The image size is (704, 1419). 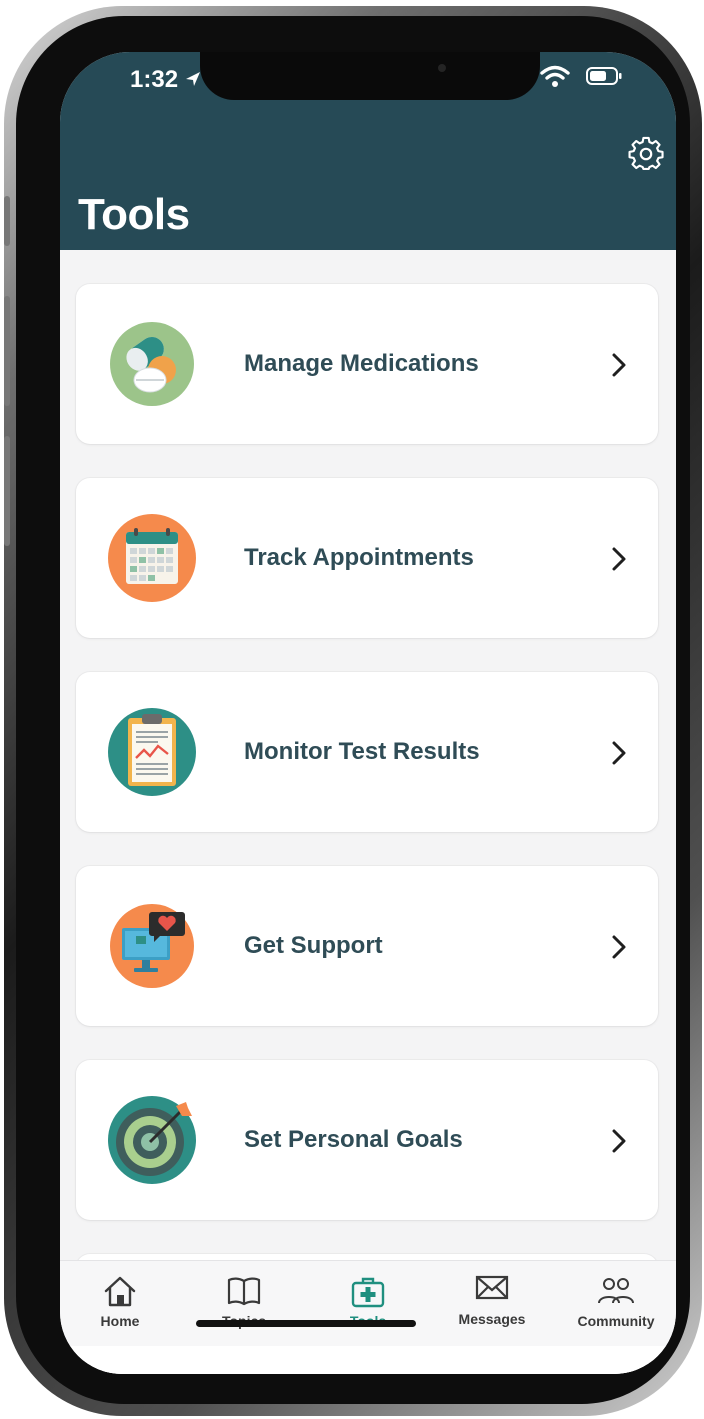 I want to click on page-title: Tools, so click(x=134, y=214).